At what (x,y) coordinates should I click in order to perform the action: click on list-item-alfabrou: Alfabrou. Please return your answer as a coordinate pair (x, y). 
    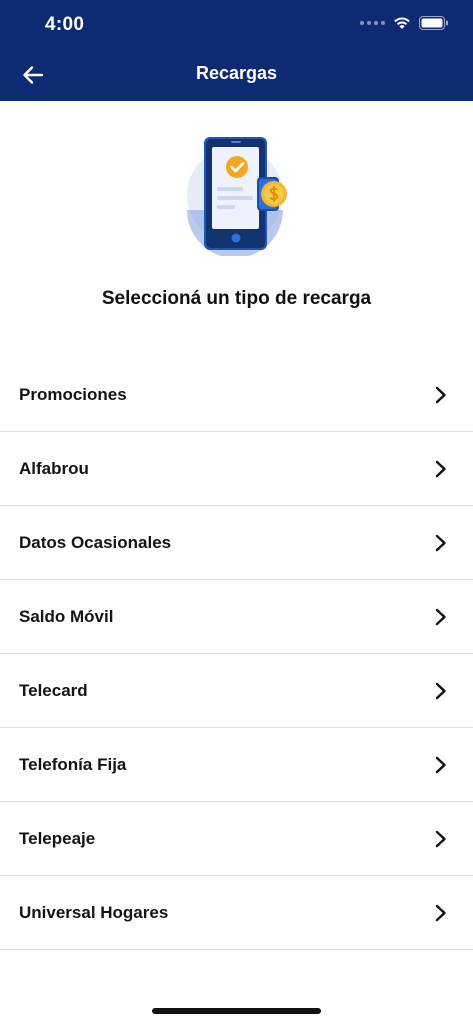
    Looking at the image, I should click on (236, 469).